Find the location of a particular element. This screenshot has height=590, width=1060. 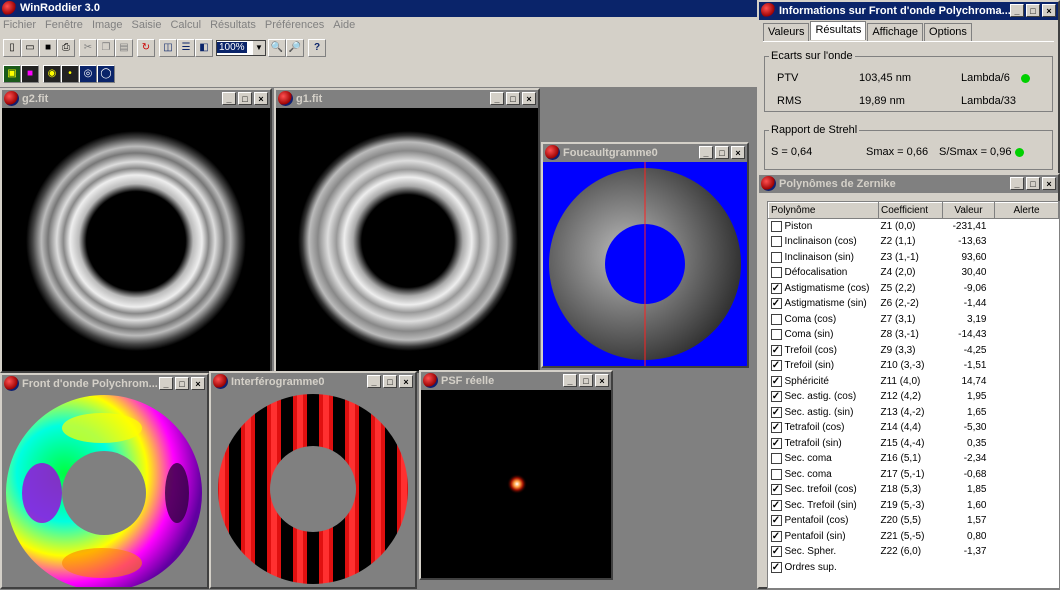

tab-1: Résultats is located at coordinates (838, 30).